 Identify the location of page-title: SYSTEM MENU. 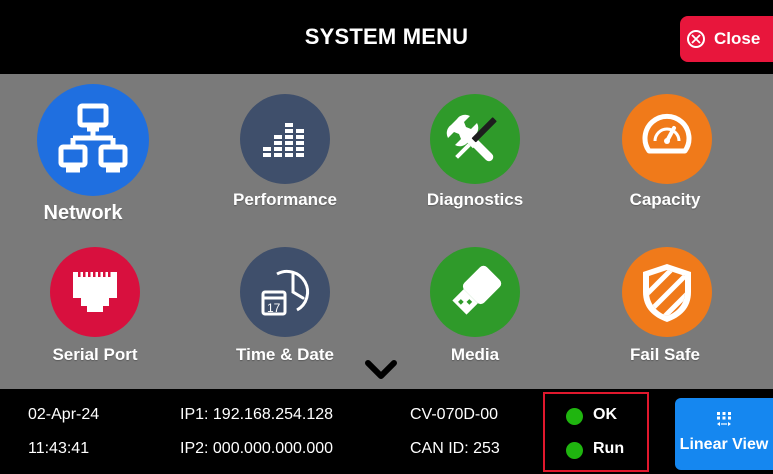
(386, 36).